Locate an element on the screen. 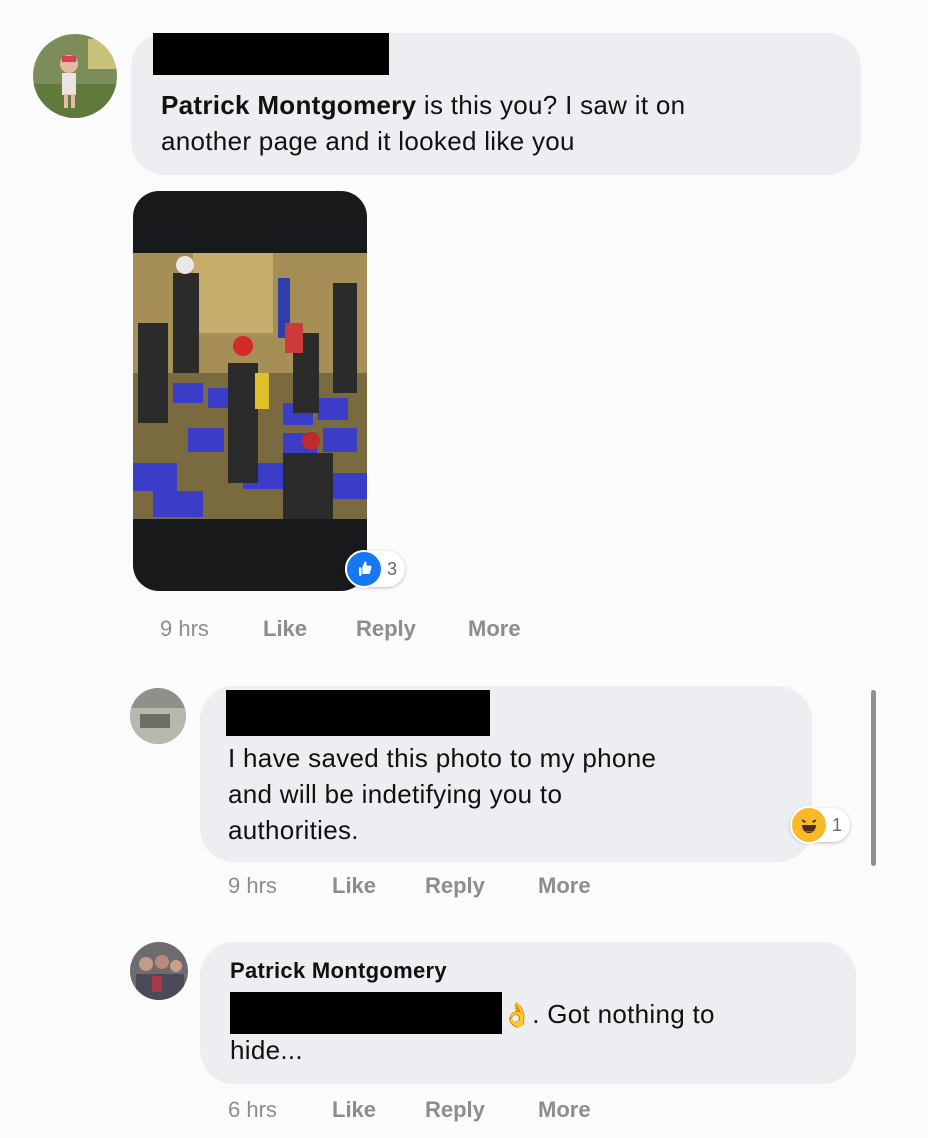 This screenshot has width=928, height=1138. ok-hand-emoji: 👌 is located at coordinates (517, 1015).